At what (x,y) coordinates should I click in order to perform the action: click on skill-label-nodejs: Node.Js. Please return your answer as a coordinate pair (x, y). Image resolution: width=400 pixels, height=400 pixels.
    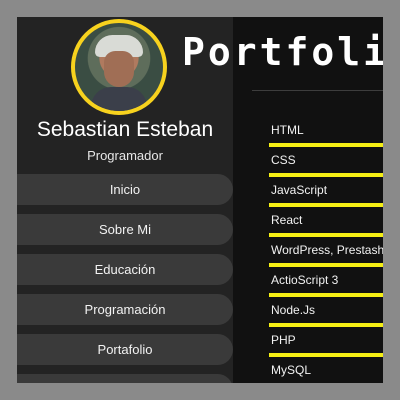
    Looking at the image, I should click on (293, 310).